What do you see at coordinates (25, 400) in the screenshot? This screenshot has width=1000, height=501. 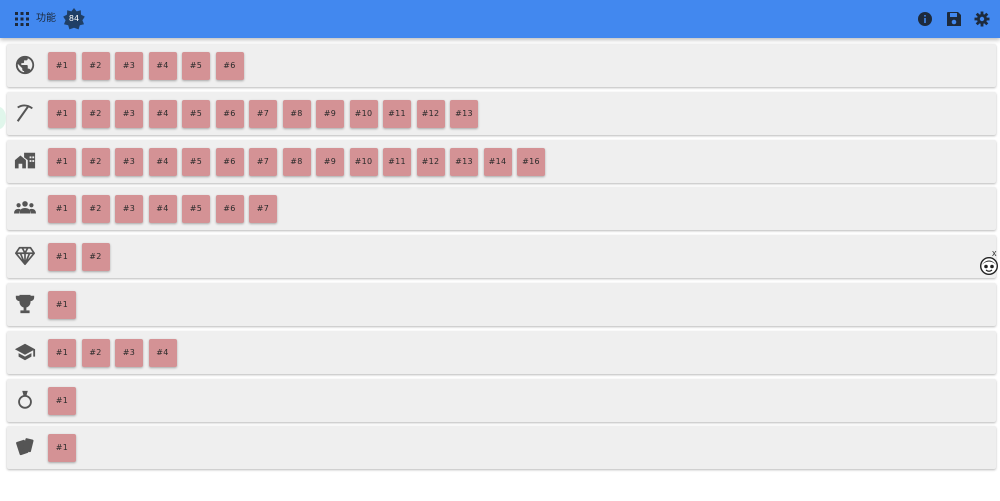 I see `ring-icon` at bounding box center [25, 400].